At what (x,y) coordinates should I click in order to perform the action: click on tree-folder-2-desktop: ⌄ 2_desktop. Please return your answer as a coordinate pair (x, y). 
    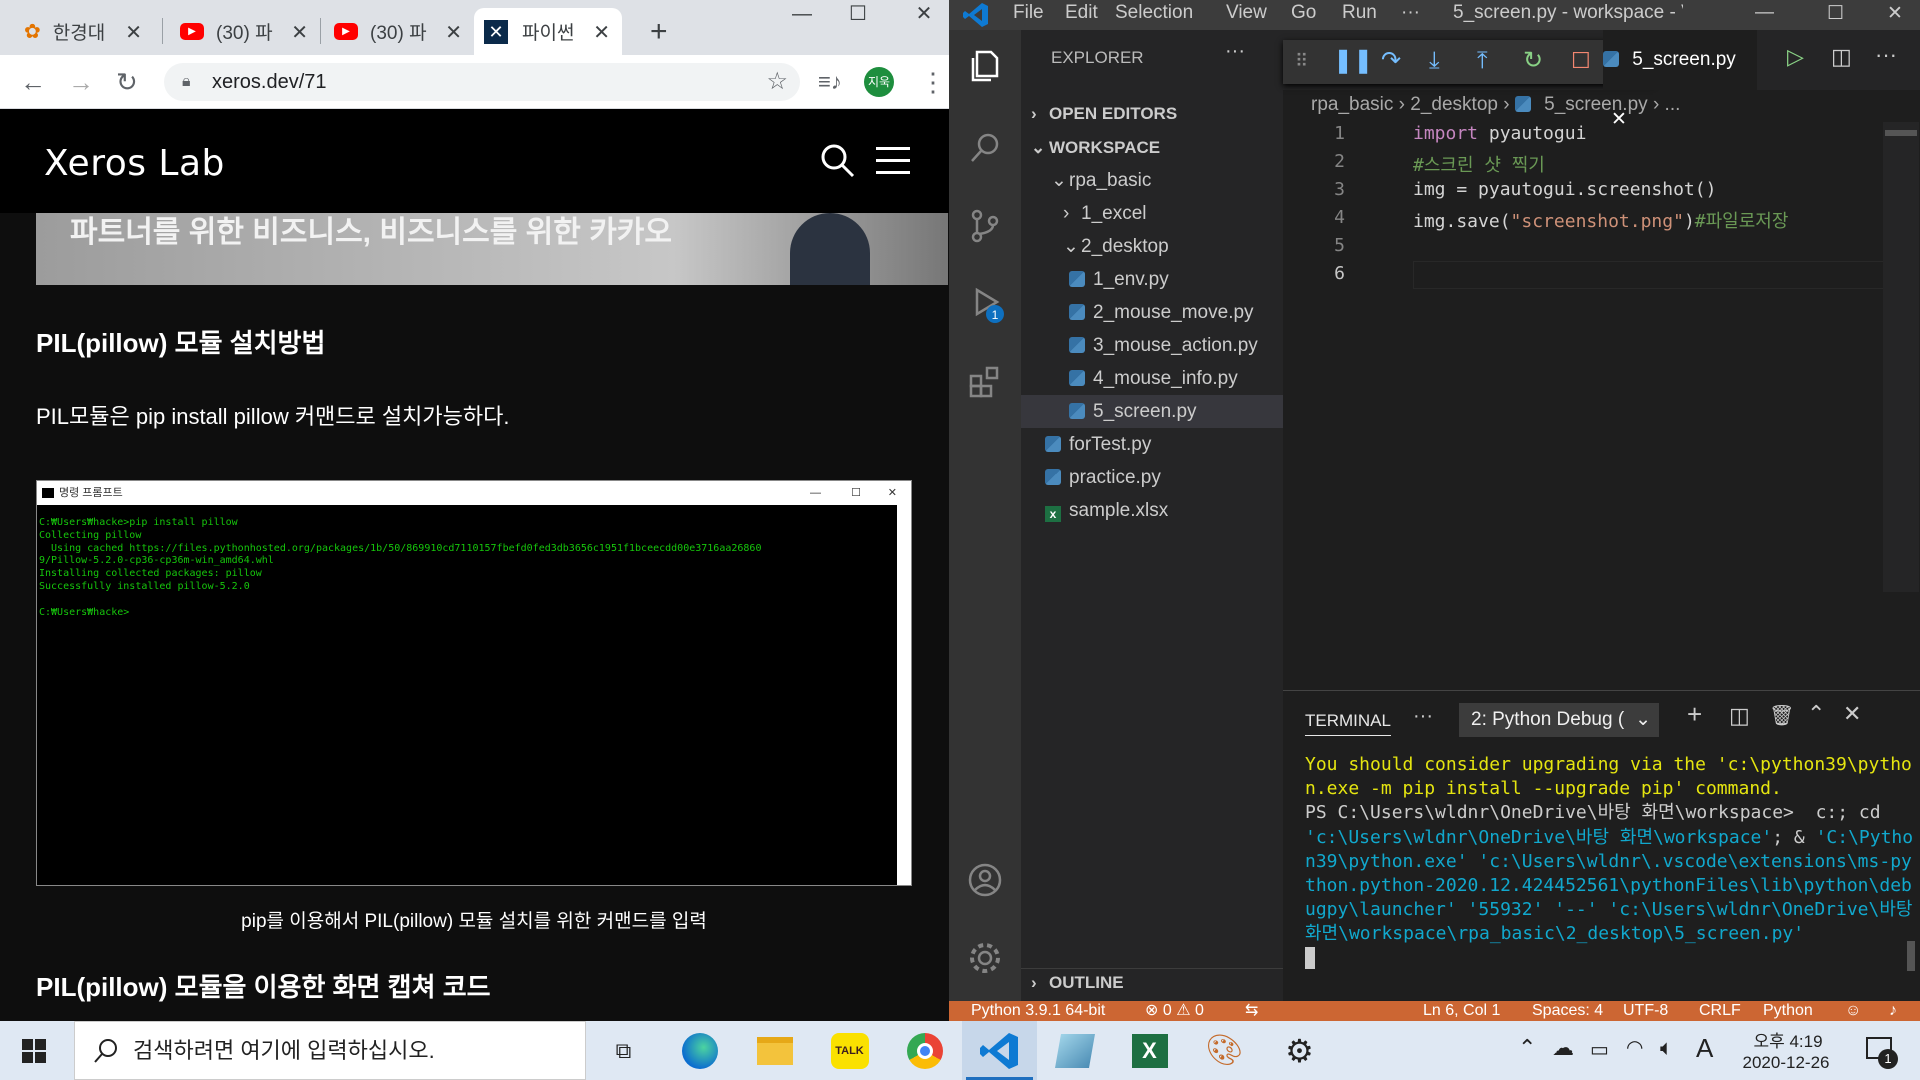
    Looking at the image, I should click on (1152, 246).